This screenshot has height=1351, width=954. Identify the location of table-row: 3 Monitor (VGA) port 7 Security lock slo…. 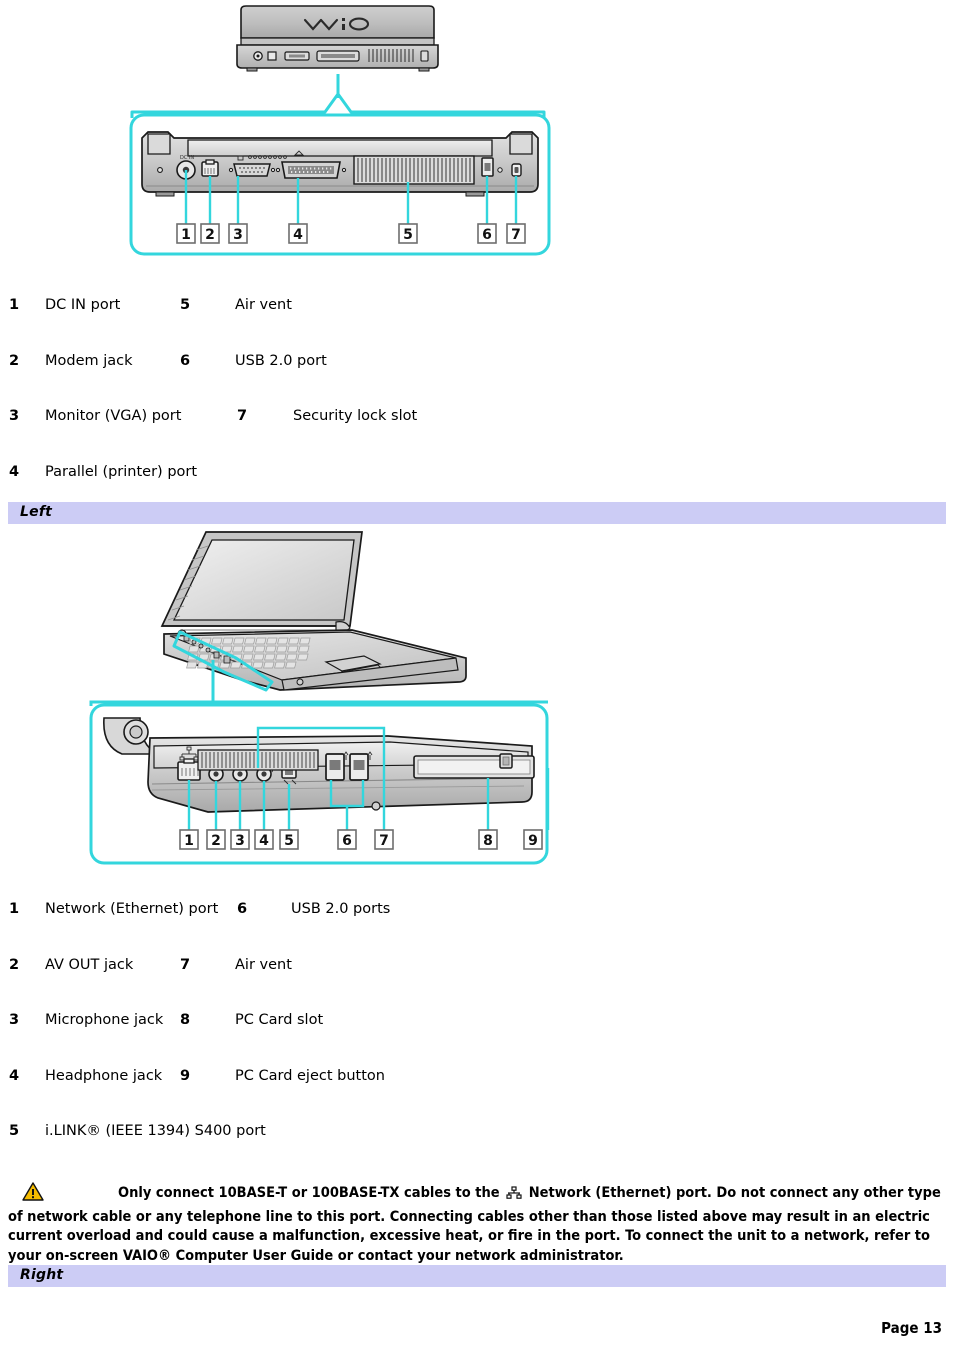
(477, 435).